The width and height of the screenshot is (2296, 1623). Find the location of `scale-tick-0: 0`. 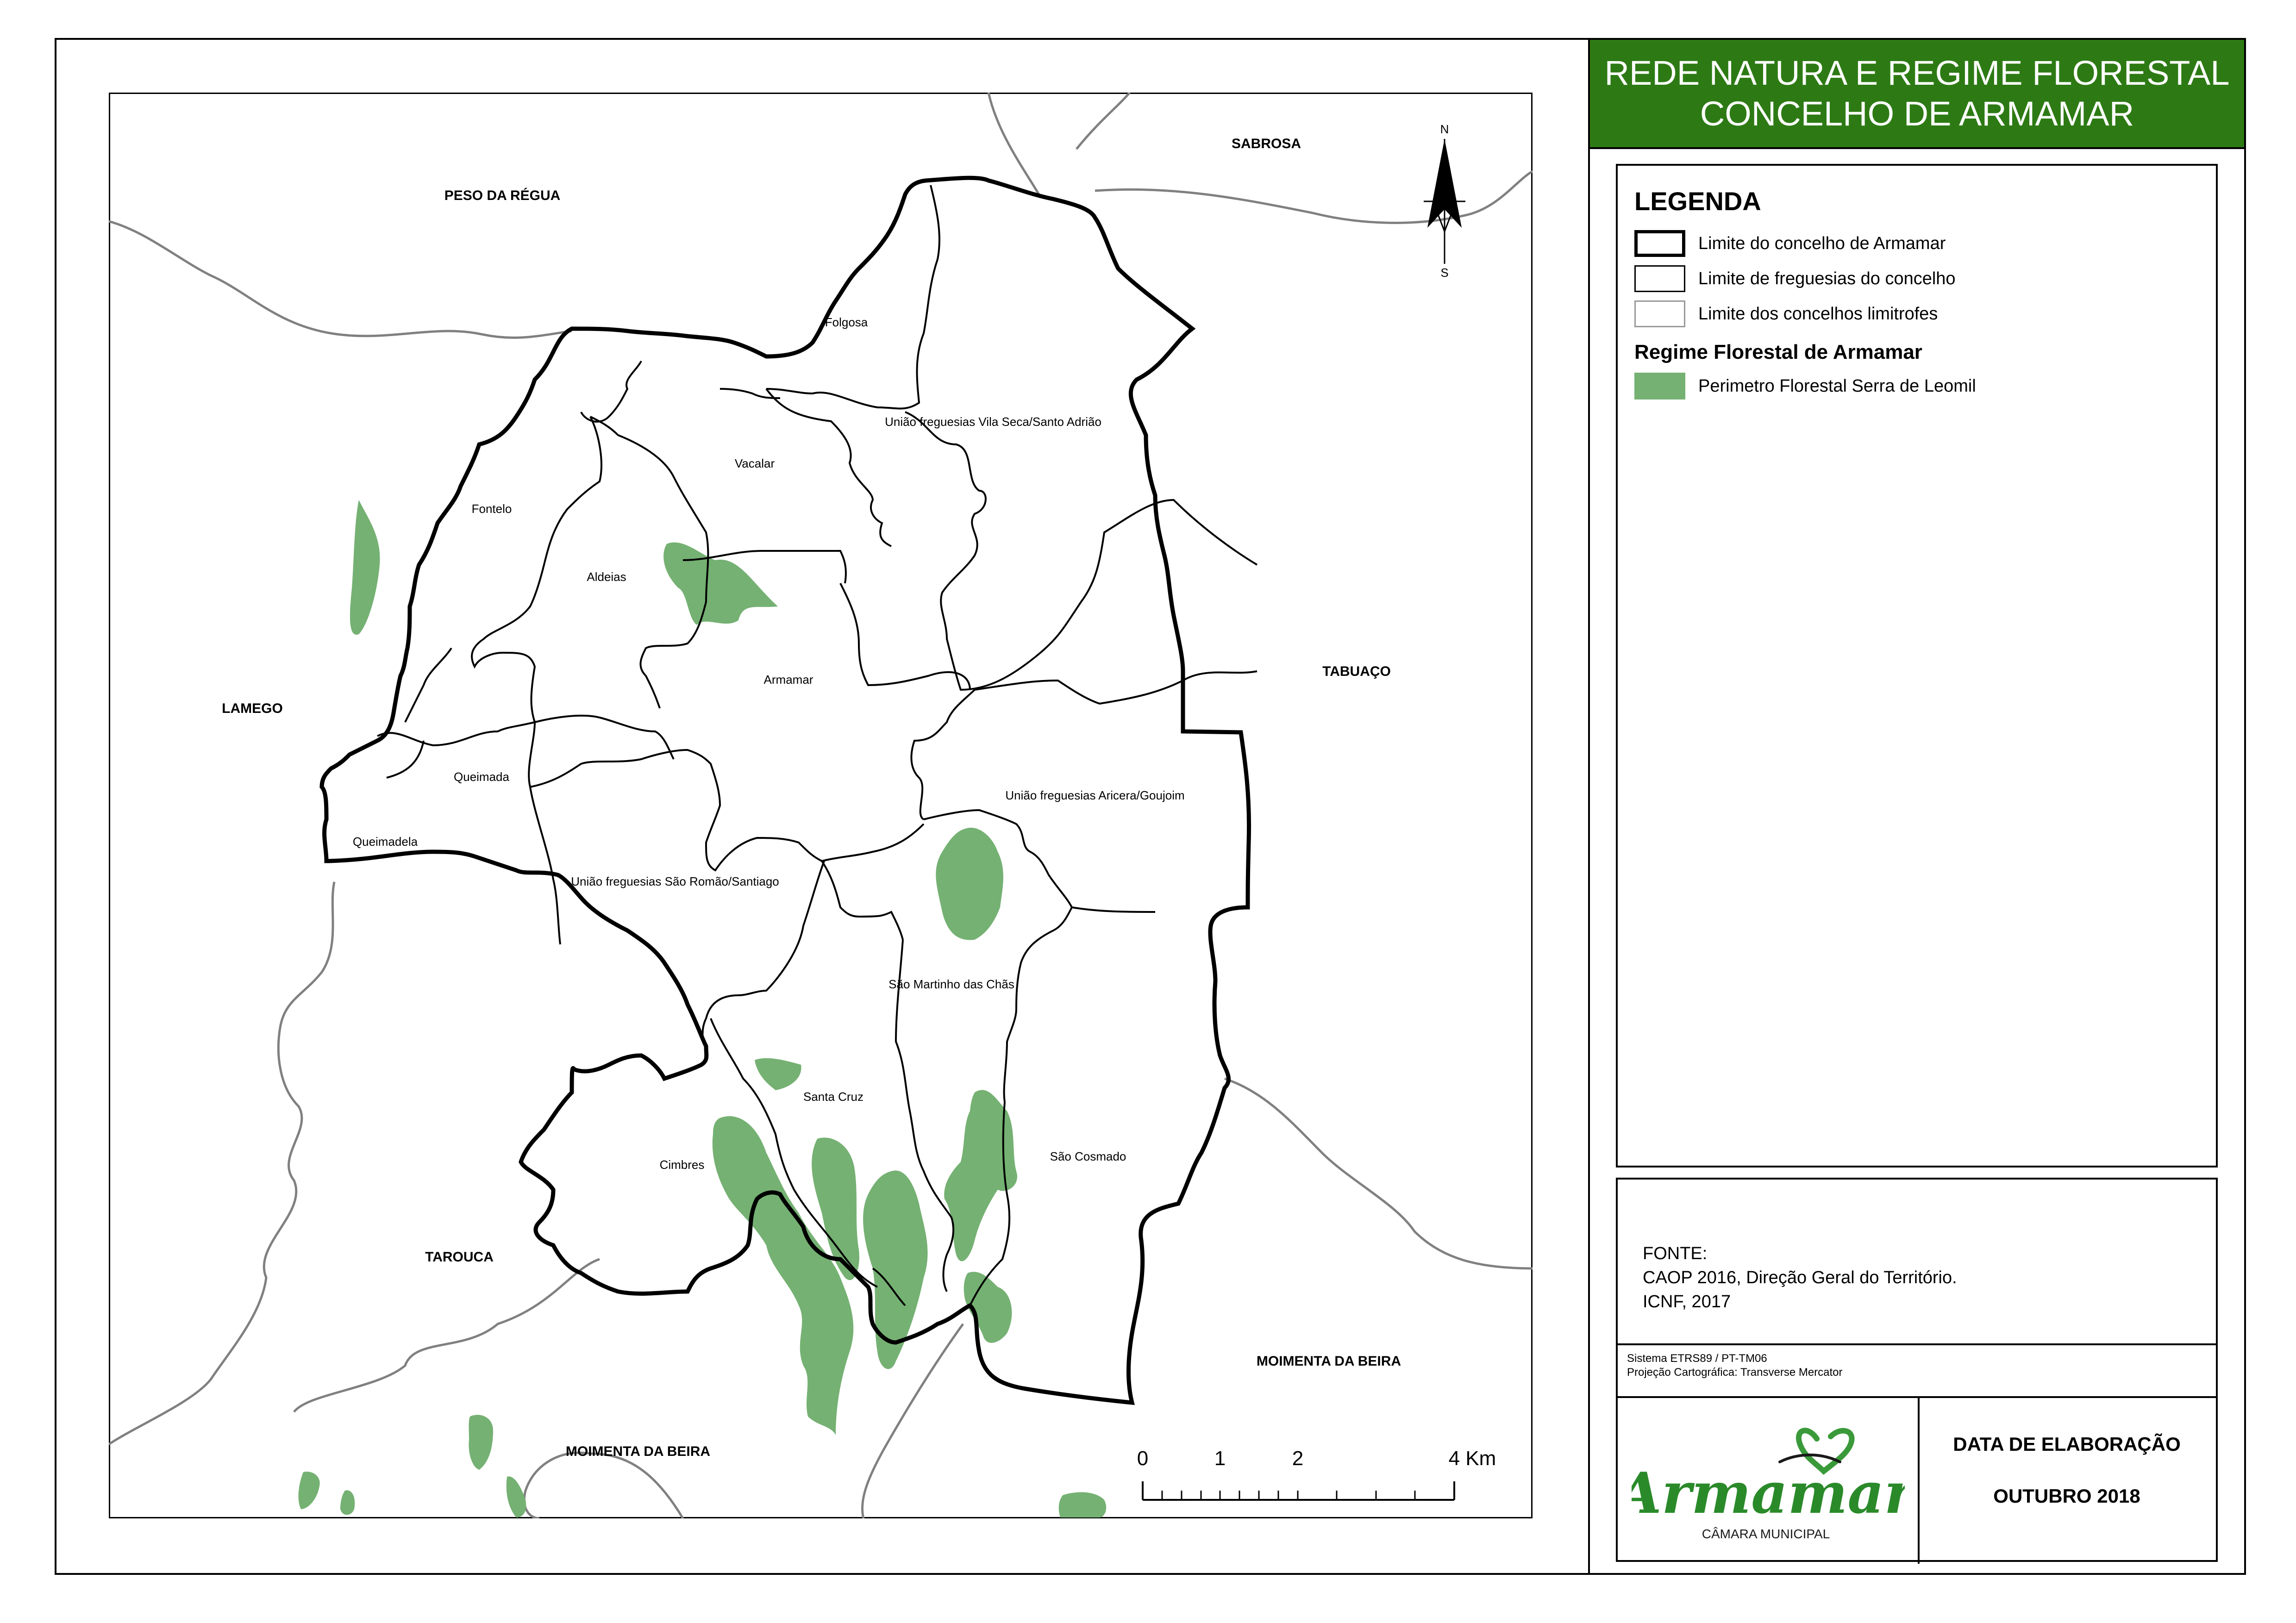

scale-tick-0: 0 is located at coordinates (1142, 1459).